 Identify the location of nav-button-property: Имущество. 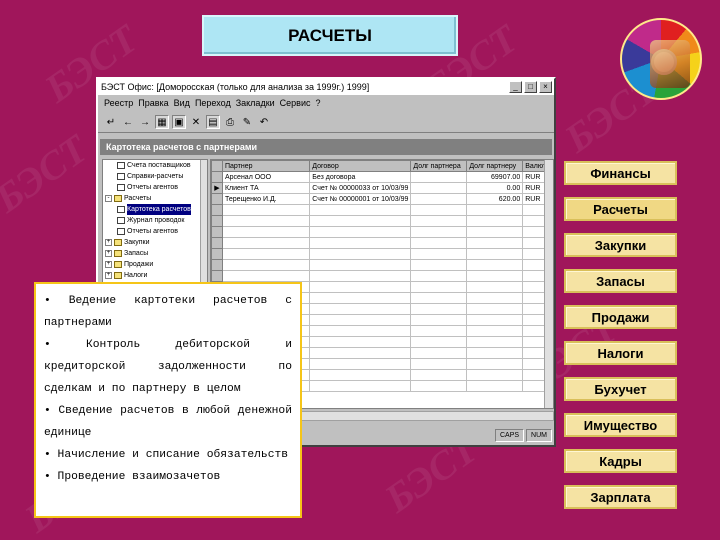
(620, 425).